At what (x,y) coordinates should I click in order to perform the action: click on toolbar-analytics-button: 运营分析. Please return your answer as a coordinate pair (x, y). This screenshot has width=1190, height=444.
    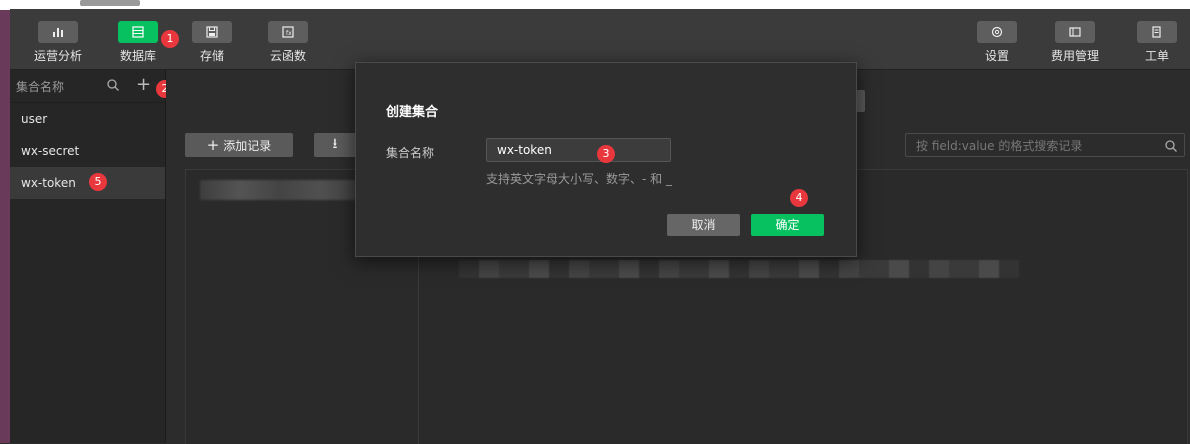
    Looking at the image, I should click on (58, 42).